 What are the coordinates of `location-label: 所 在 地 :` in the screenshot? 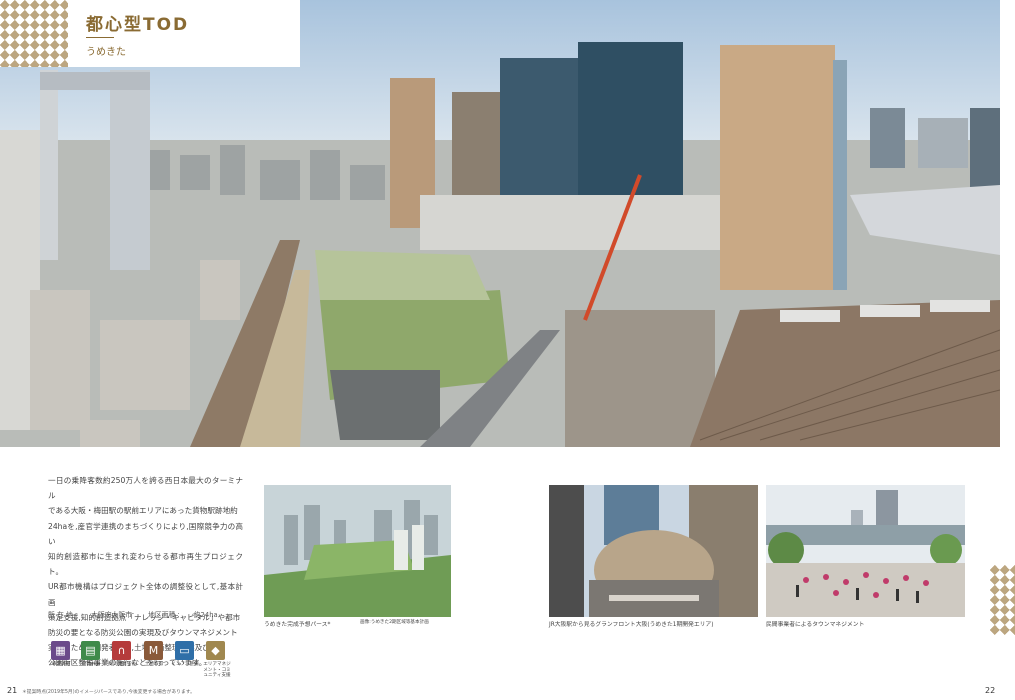 It's located at (63, 615).